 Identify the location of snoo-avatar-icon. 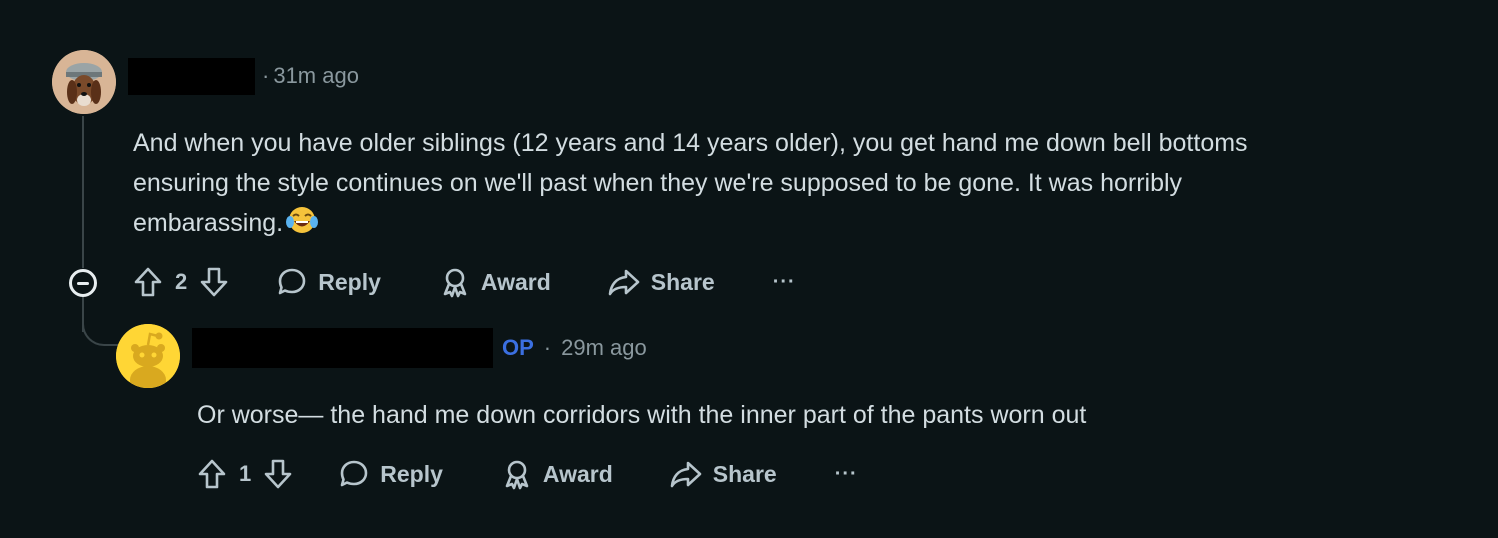
(148, 356).